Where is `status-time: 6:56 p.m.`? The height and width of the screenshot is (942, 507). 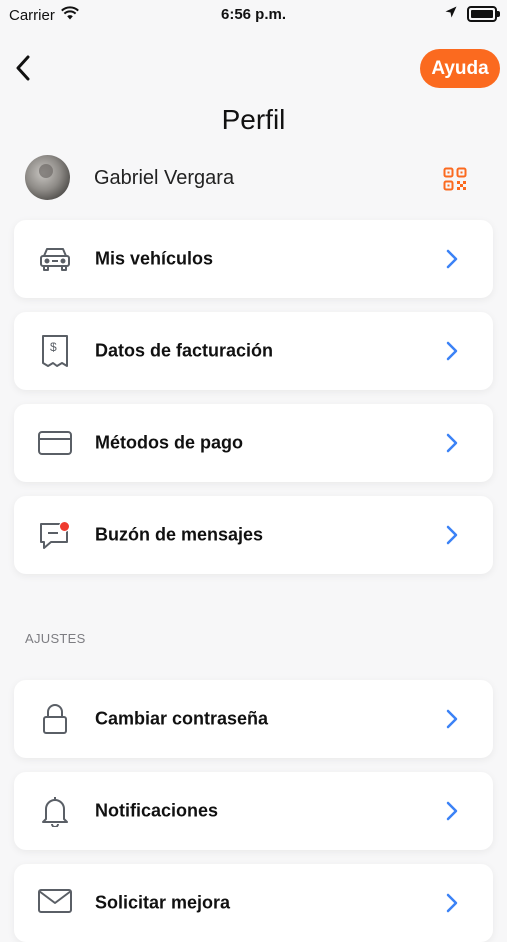 status-time: 6:56 p.m. is located at coordinates (253, 14).